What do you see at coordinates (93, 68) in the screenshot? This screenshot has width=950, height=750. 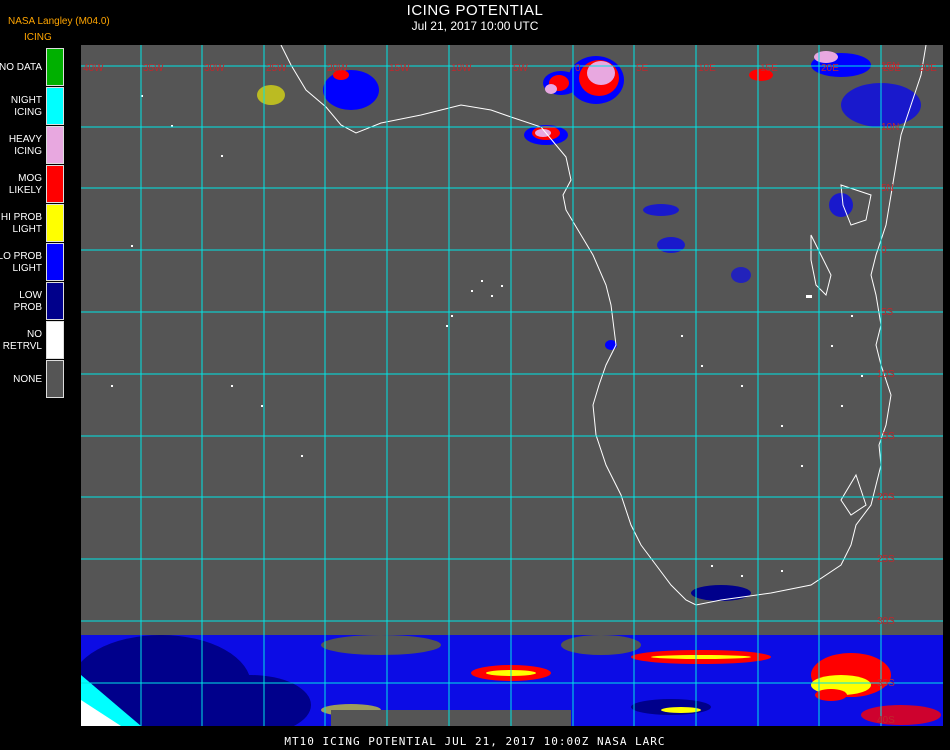 I see `lon-label: 40W` at bounding box center [93, 68].